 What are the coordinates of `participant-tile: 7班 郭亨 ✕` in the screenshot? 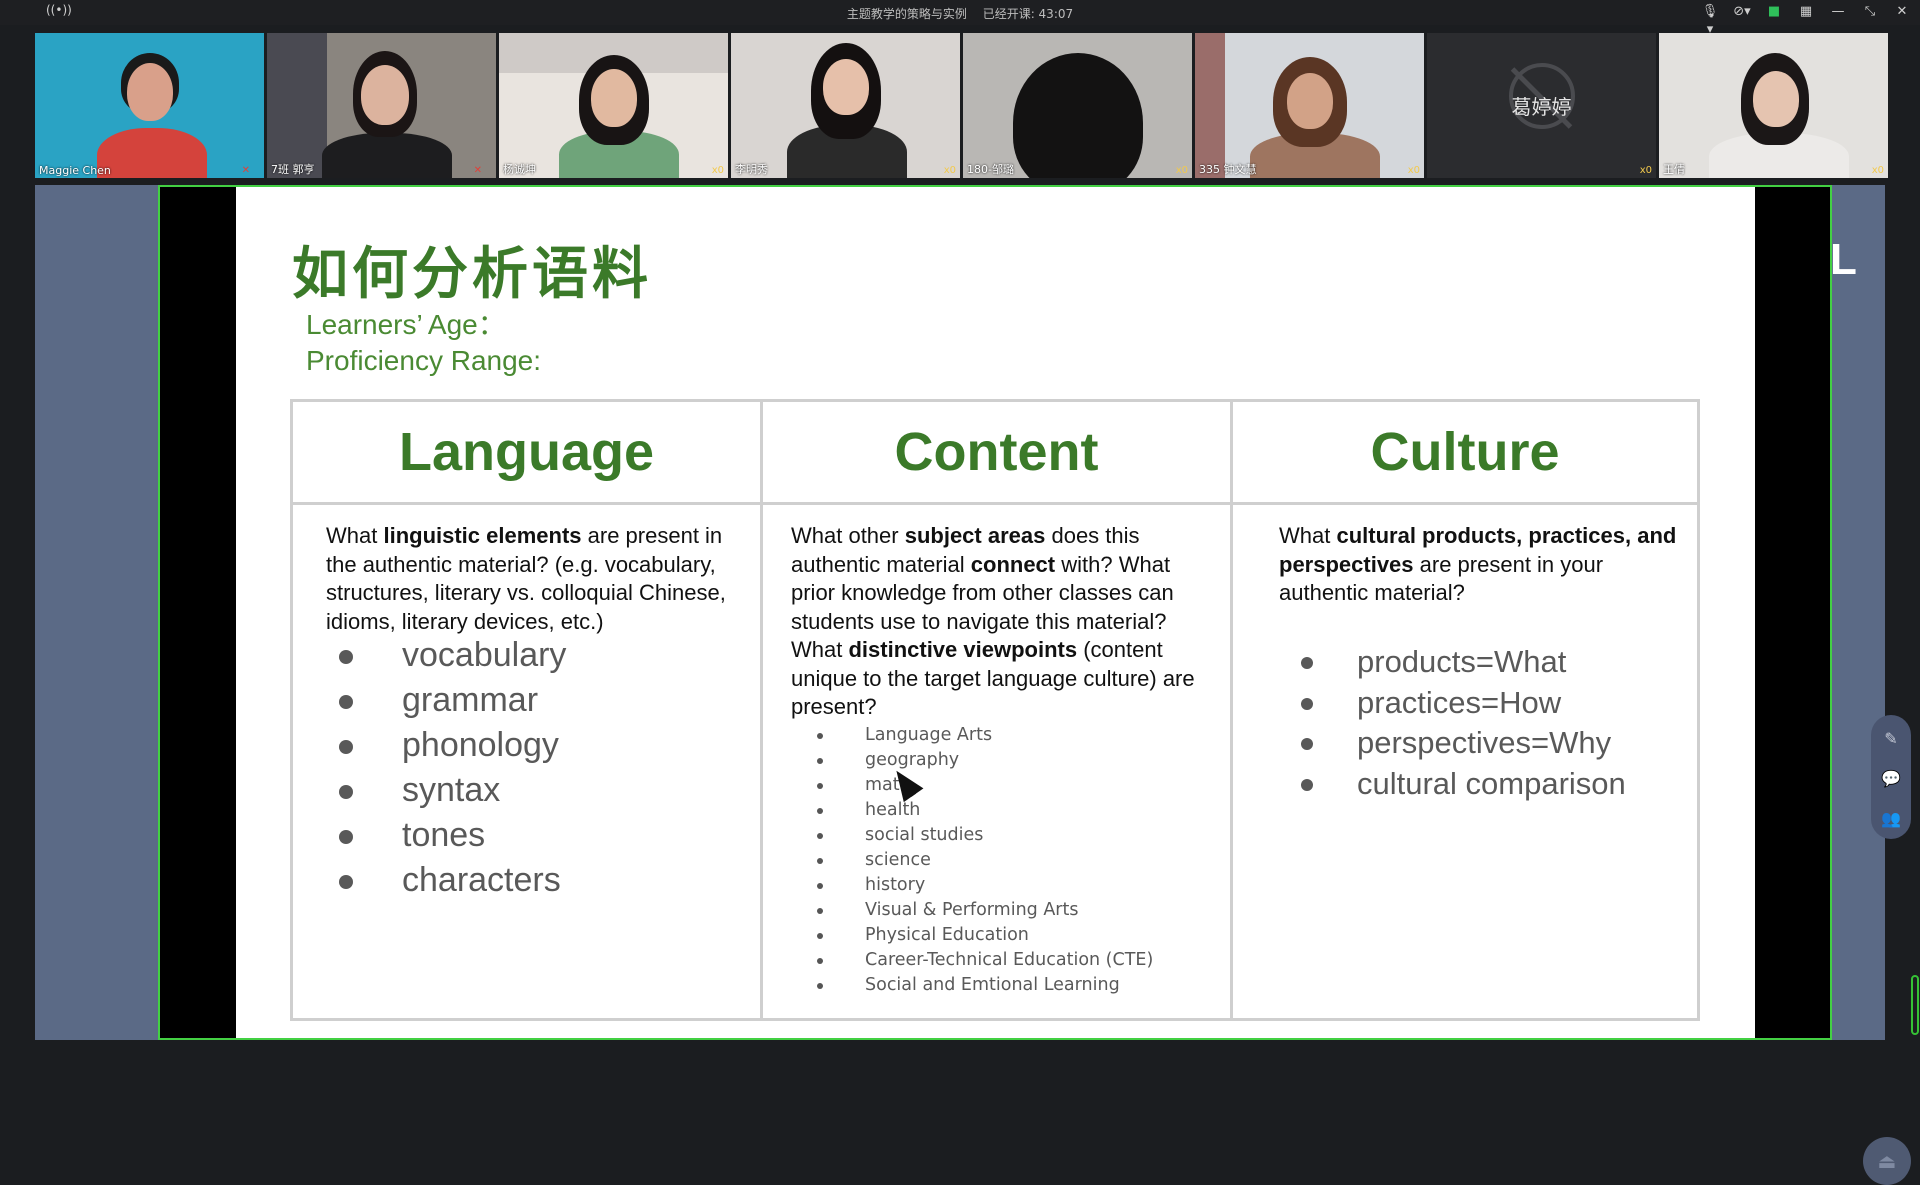 It's located at (381, 105).